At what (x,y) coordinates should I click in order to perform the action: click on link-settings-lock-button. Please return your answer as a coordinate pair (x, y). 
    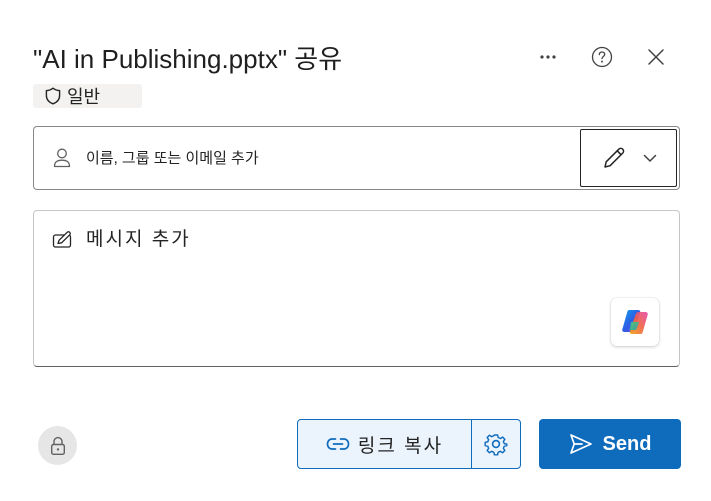
    Looking at the image, I should click on (57, 445).